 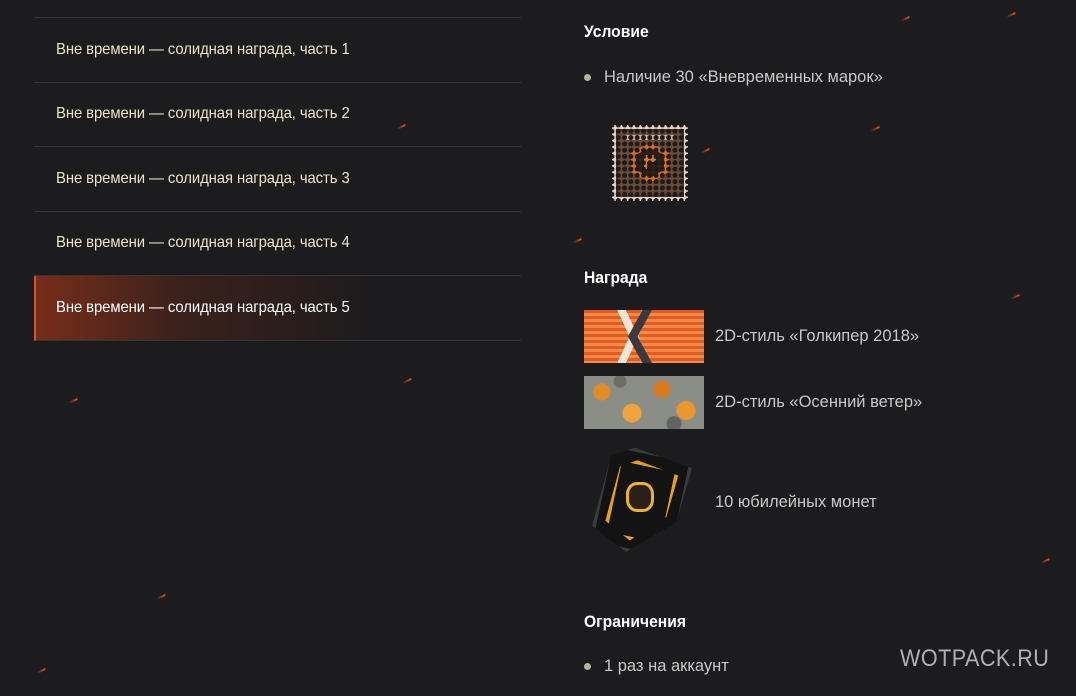 I want to click on quest-item-label: Вне времени — солидная награда, часть 1, so click(x=203, y=49).